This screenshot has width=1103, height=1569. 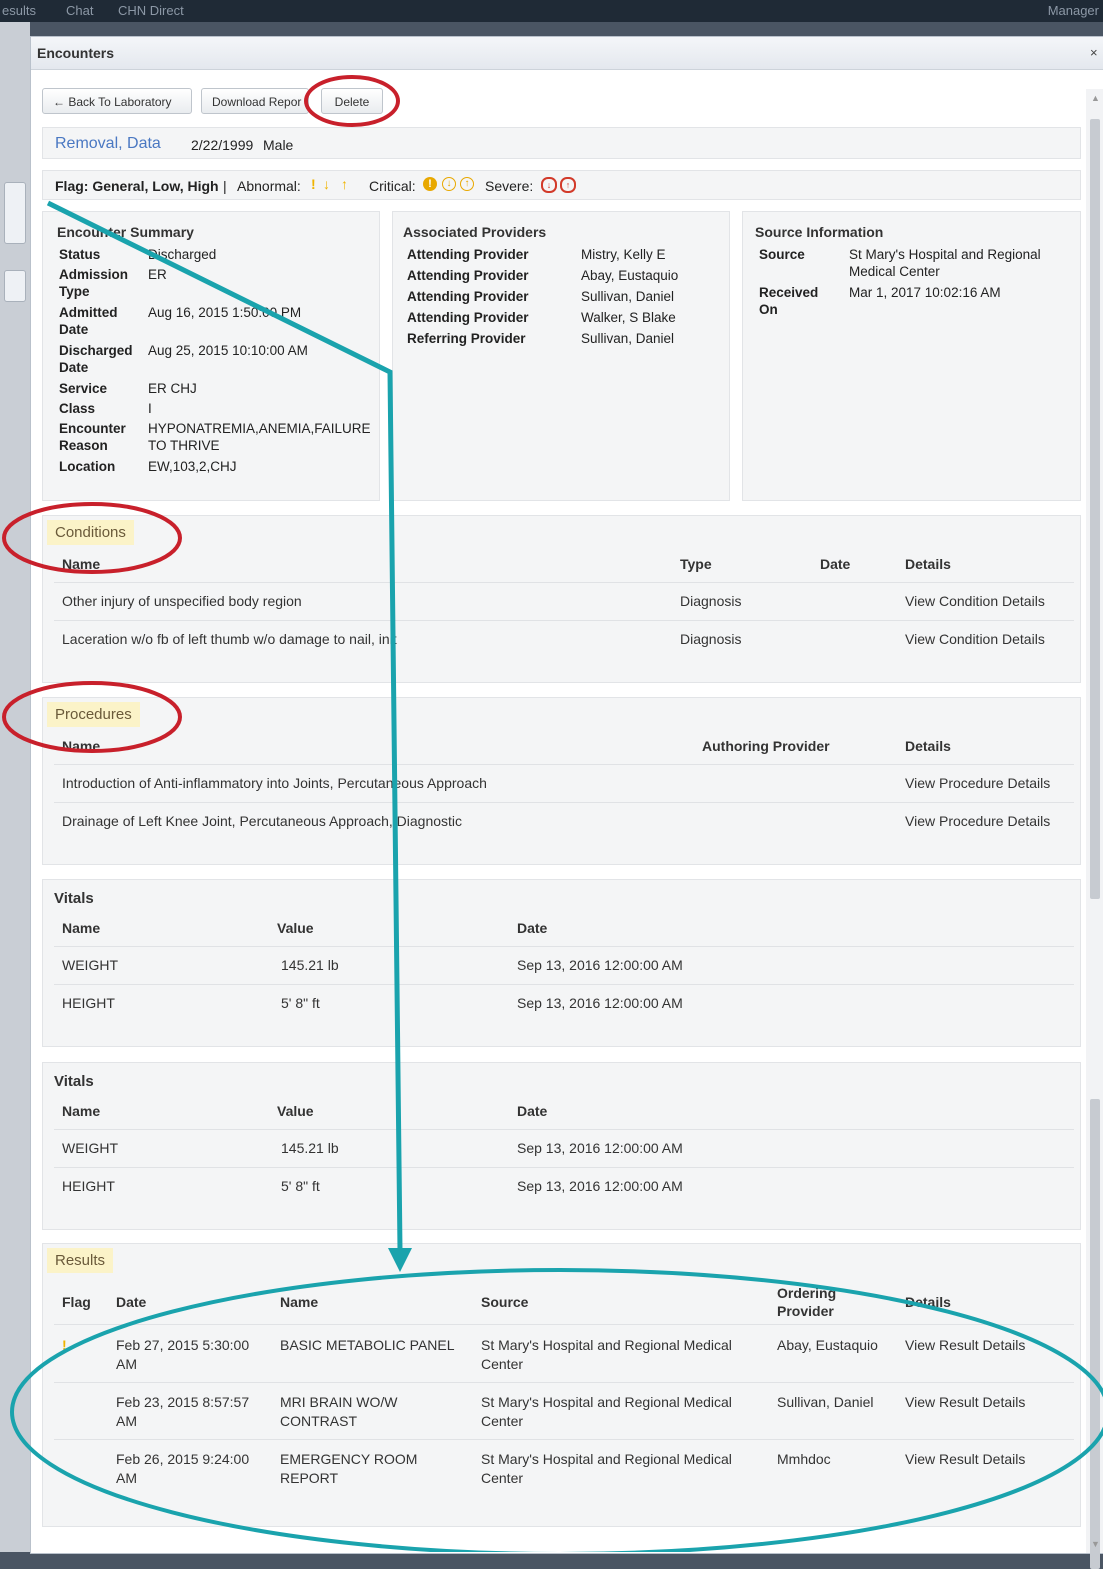 What do you see at coordinates (367, 1345) in the screenshot?
I see `result-name: BASIC METABOLIC PANEL` at bounding box center [367, 1345].